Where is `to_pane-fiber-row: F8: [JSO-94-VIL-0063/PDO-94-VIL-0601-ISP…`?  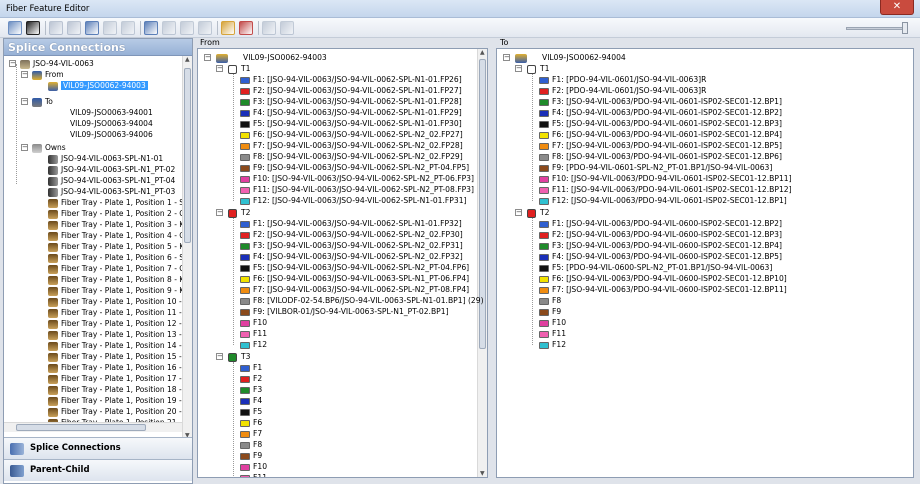
to_pane-fiber-row: F8: [JSO-94-VIL-0063/PDO-94-VIL-0601-ISP… is located at coordinates (660, 156).